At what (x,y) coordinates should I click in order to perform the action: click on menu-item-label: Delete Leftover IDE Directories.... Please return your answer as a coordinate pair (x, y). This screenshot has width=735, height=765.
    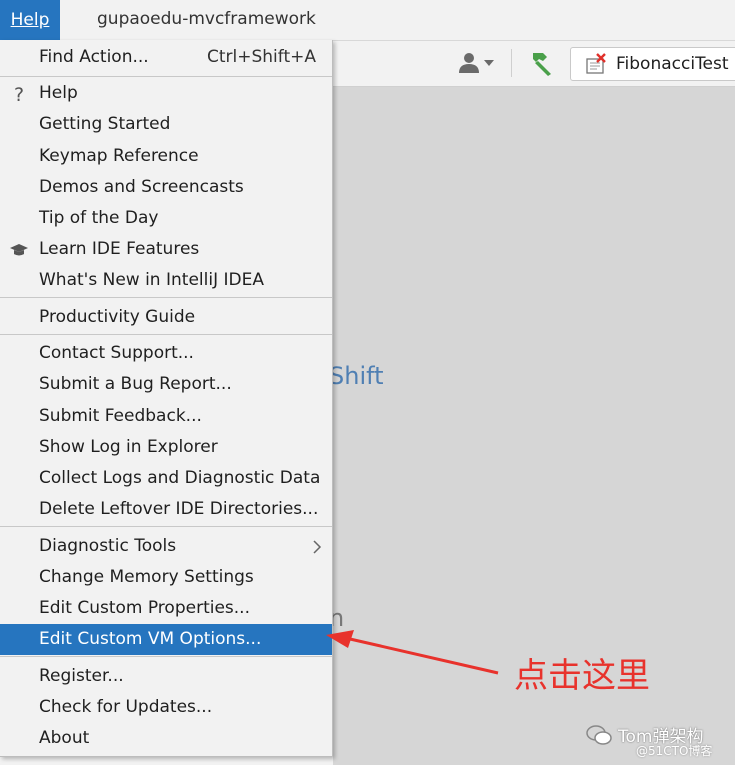
    Looking at the image, I should click on (179, 509).